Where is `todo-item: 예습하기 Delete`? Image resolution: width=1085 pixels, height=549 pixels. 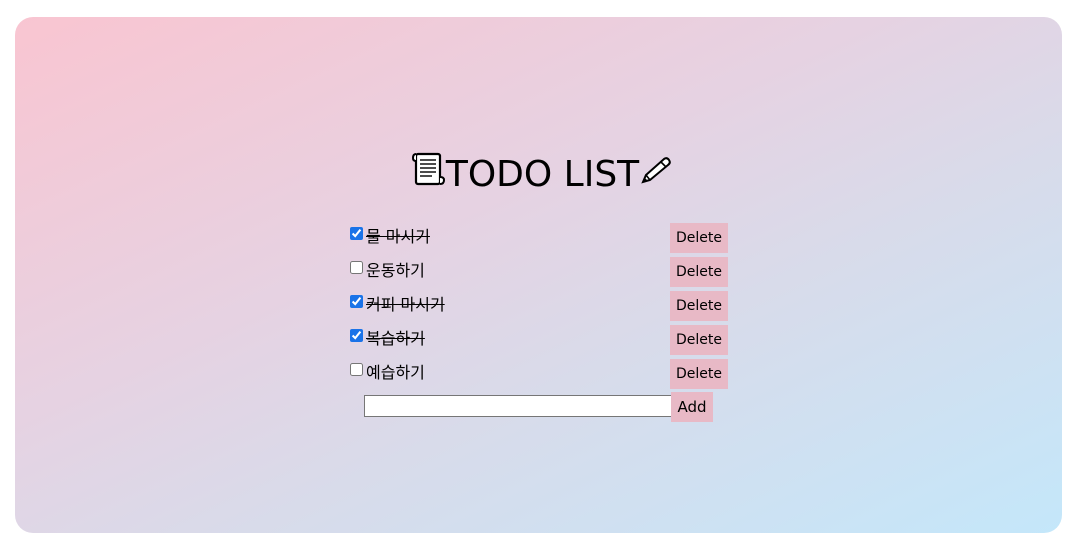
todo-item: 예습하기 Delete is located at coordinates (540, 375).